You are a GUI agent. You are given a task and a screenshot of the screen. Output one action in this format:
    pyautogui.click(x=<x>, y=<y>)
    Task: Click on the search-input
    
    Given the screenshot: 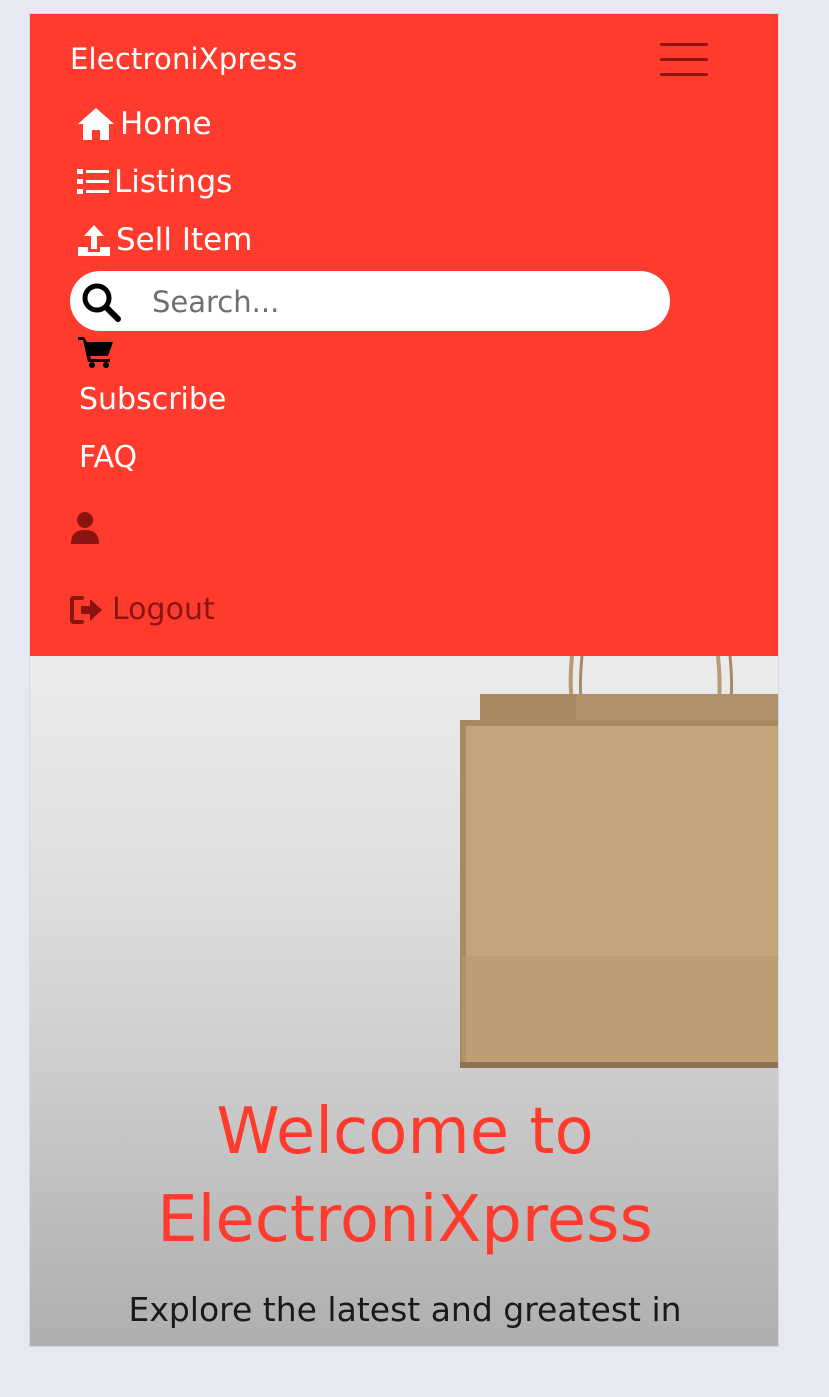 What is the action you would take?
    pyautogui.click(x=402, y=302)
    